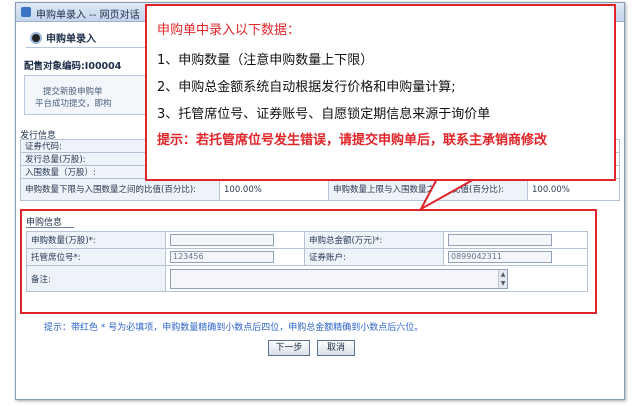 The height and width of the screenshot is (406, 640). Describe the element at coordinates (500, 257) in the screenshot. I see `account-input: 0899042311` at that location.